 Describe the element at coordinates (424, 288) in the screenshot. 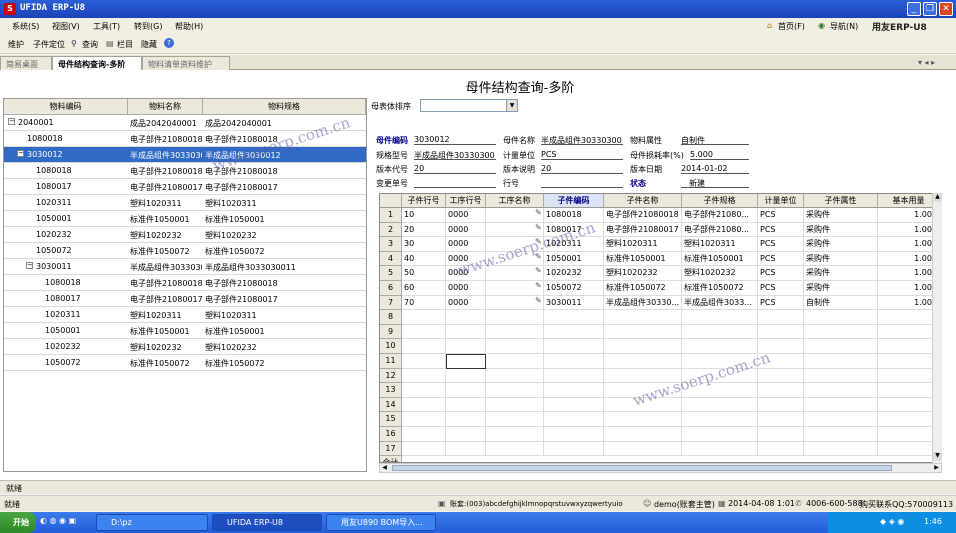

I see `grid-cell: 60` at that location.